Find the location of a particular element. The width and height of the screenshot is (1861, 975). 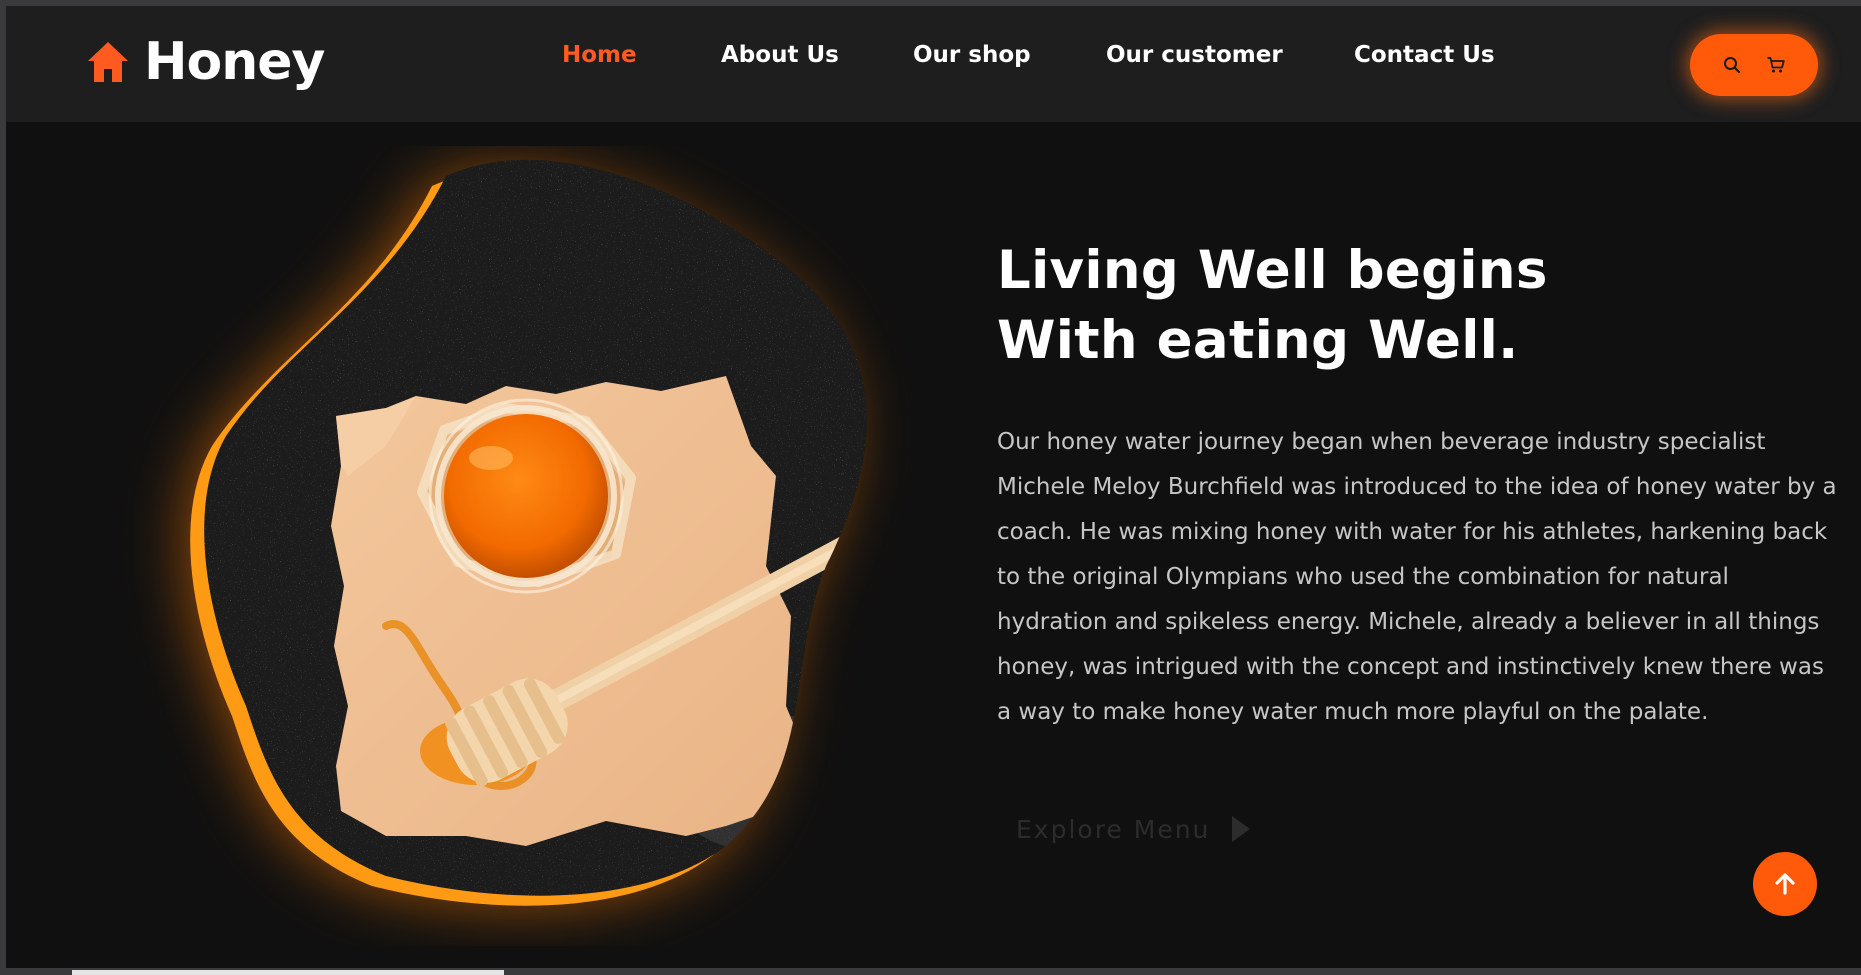

search-icon is located at coordinates (1732, 65).